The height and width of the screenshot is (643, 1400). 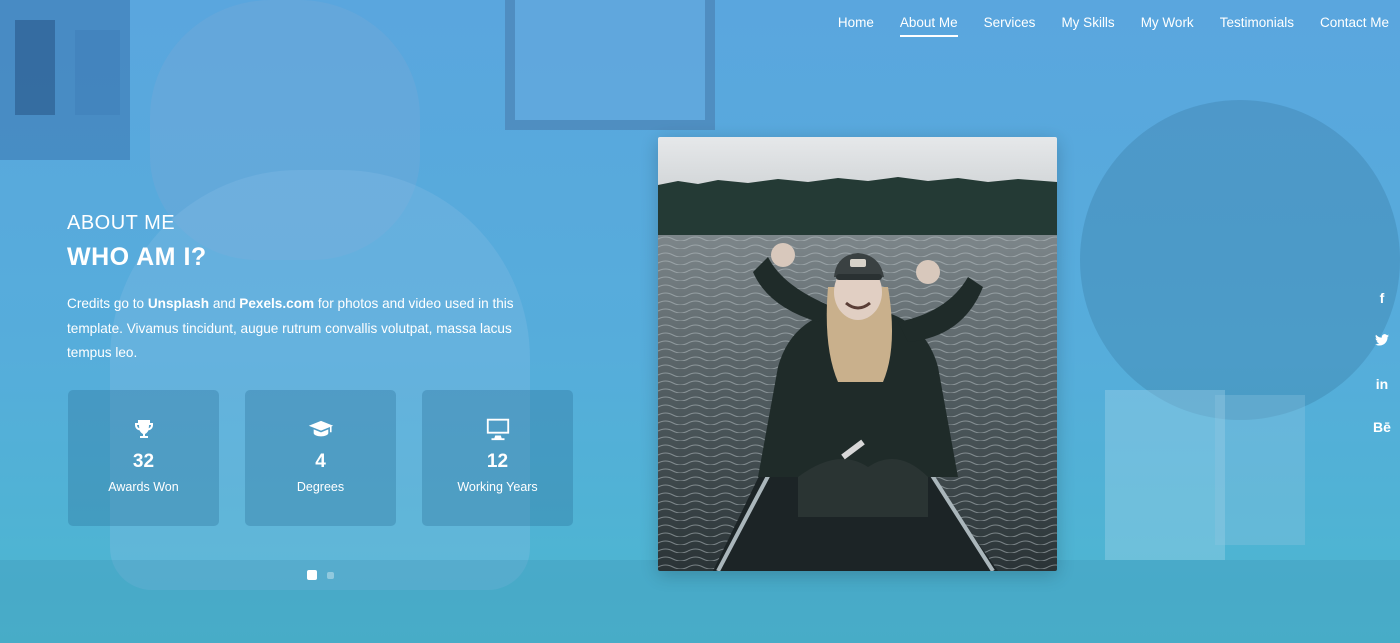 What do you see at coordinates (325, 575) in the screenshot?
I see `carousel-dots` at bounding box center [325, 575].